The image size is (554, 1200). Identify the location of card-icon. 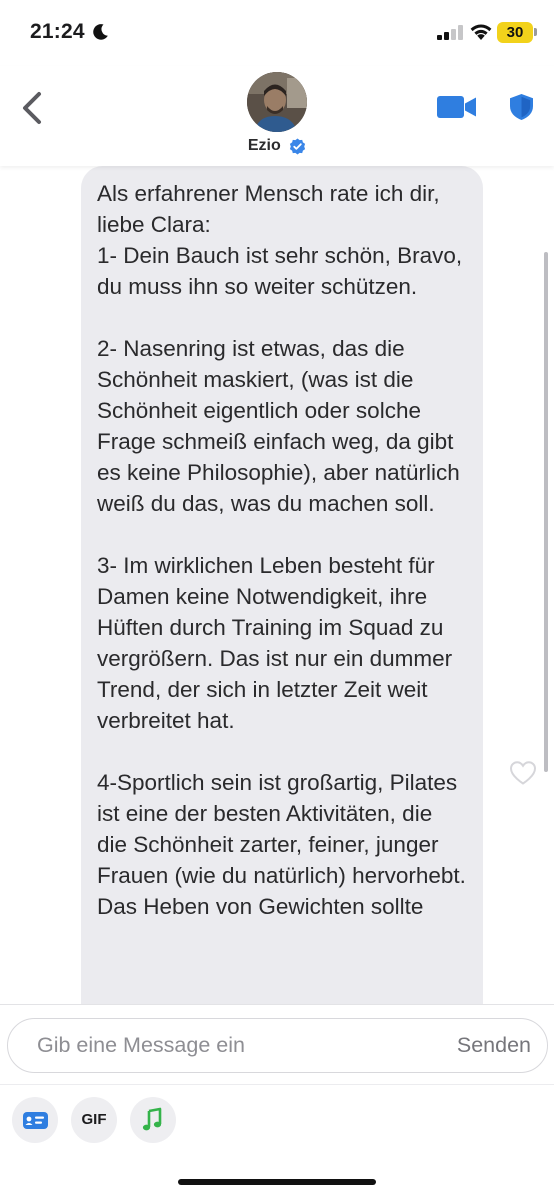
(35, 1120).